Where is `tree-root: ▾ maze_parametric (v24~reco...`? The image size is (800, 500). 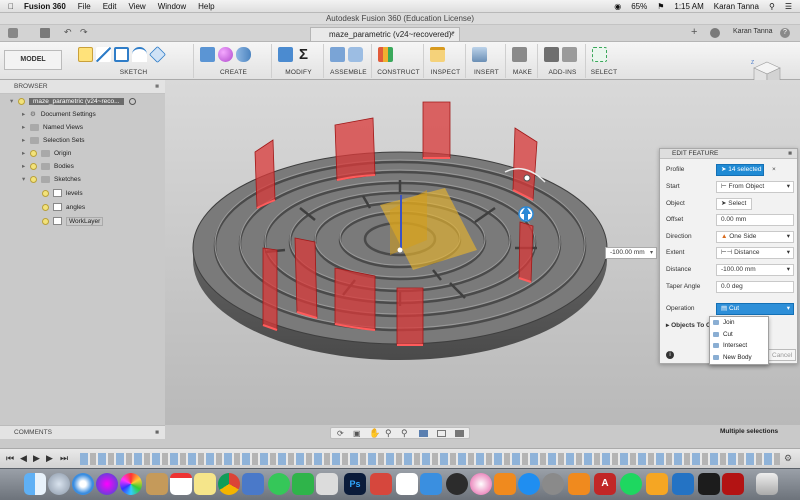 tree-root: ▾ maze_parametric (v24~reco... is located at coordinates (73, 102).